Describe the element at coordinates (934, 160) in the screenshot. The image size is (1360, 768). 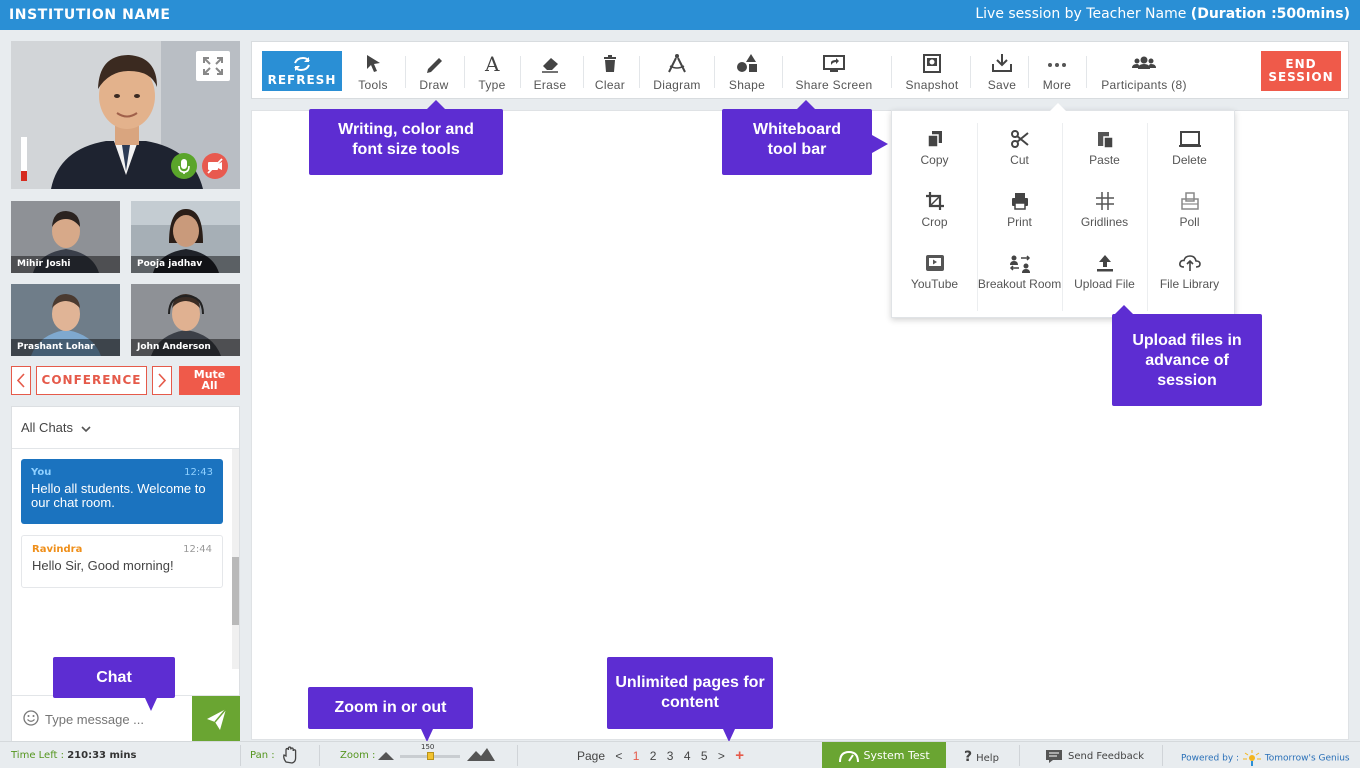
I see `menu-item-label: Copy` at that location.